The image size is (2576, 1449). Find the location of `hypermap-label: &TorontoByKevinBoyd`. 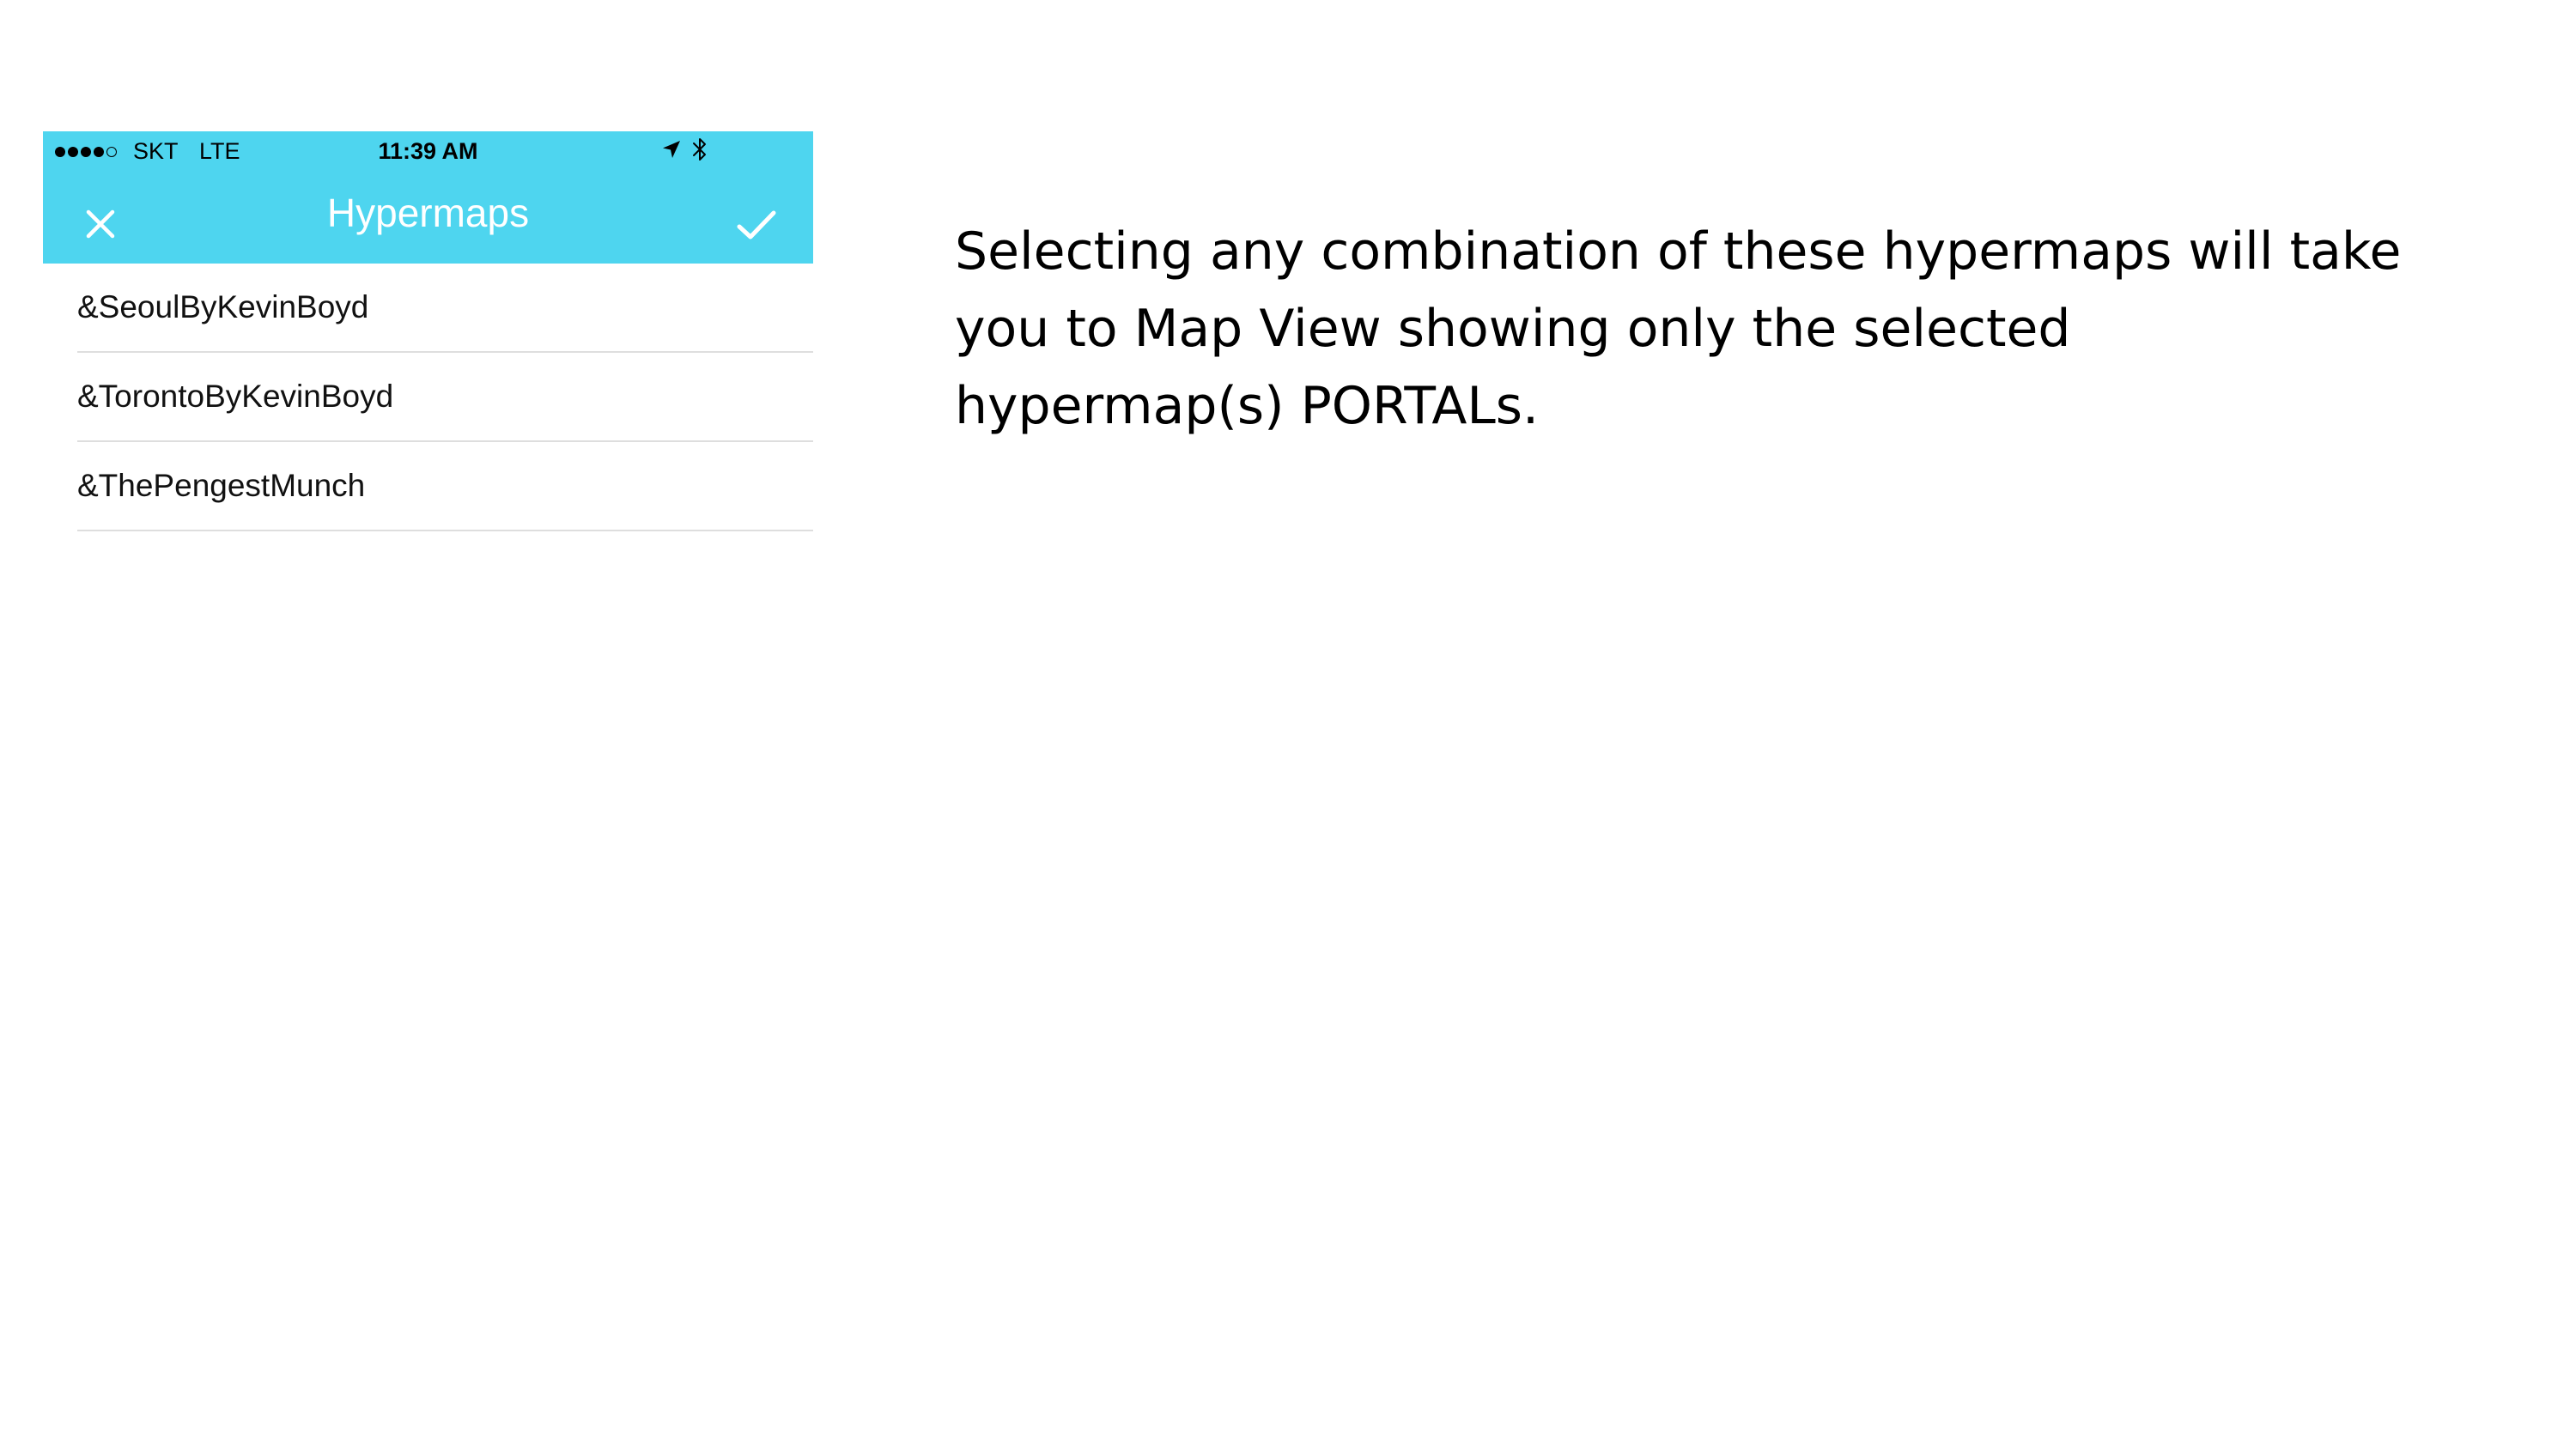

hypermap-label: &TorontoByKevinBoyd is located at coordinates (236, 396).